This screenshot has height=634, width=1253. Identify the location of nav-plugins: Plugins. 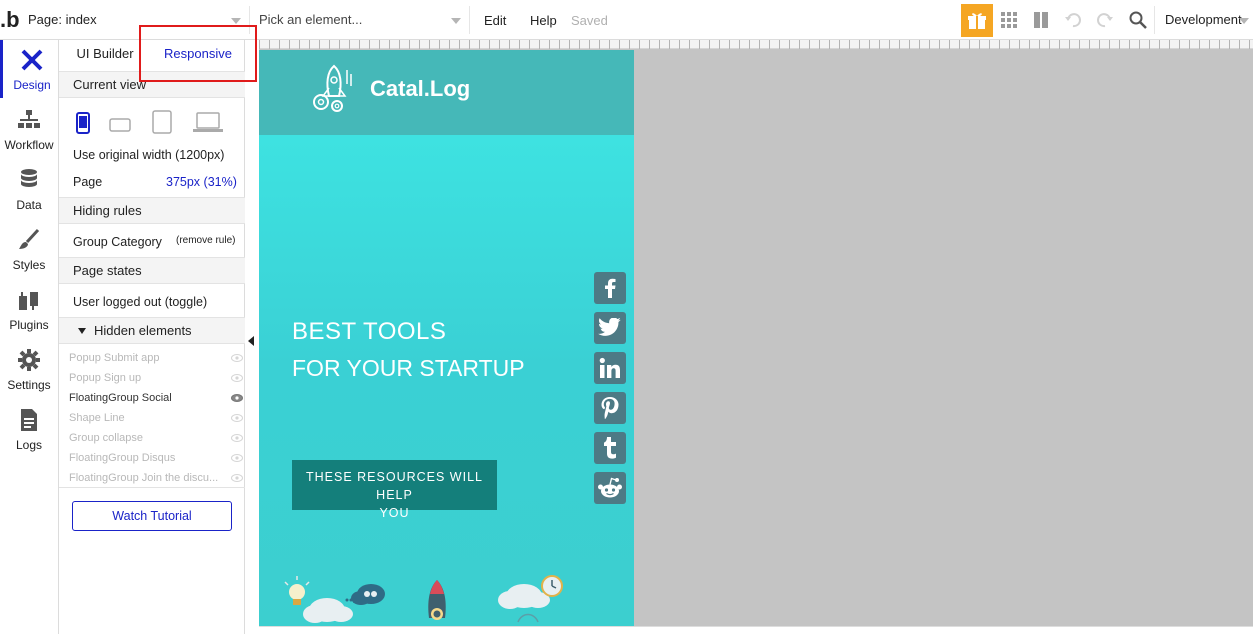
(29, 309).